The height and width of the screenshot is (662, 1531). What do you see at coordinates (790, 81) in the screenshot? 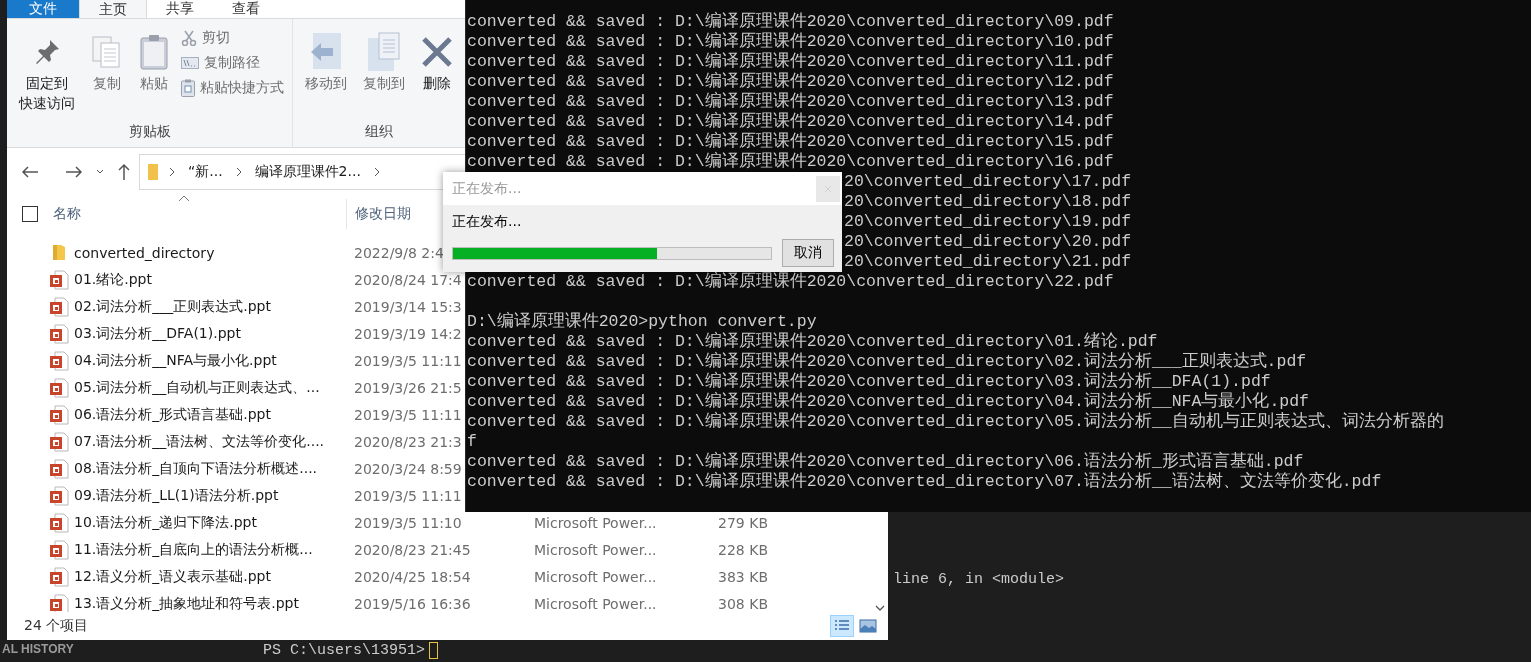
I see `console-line: converted && saved : D:\编译原理课件2020\converted_directory\12.pdf` at bounding box center [790, 81].